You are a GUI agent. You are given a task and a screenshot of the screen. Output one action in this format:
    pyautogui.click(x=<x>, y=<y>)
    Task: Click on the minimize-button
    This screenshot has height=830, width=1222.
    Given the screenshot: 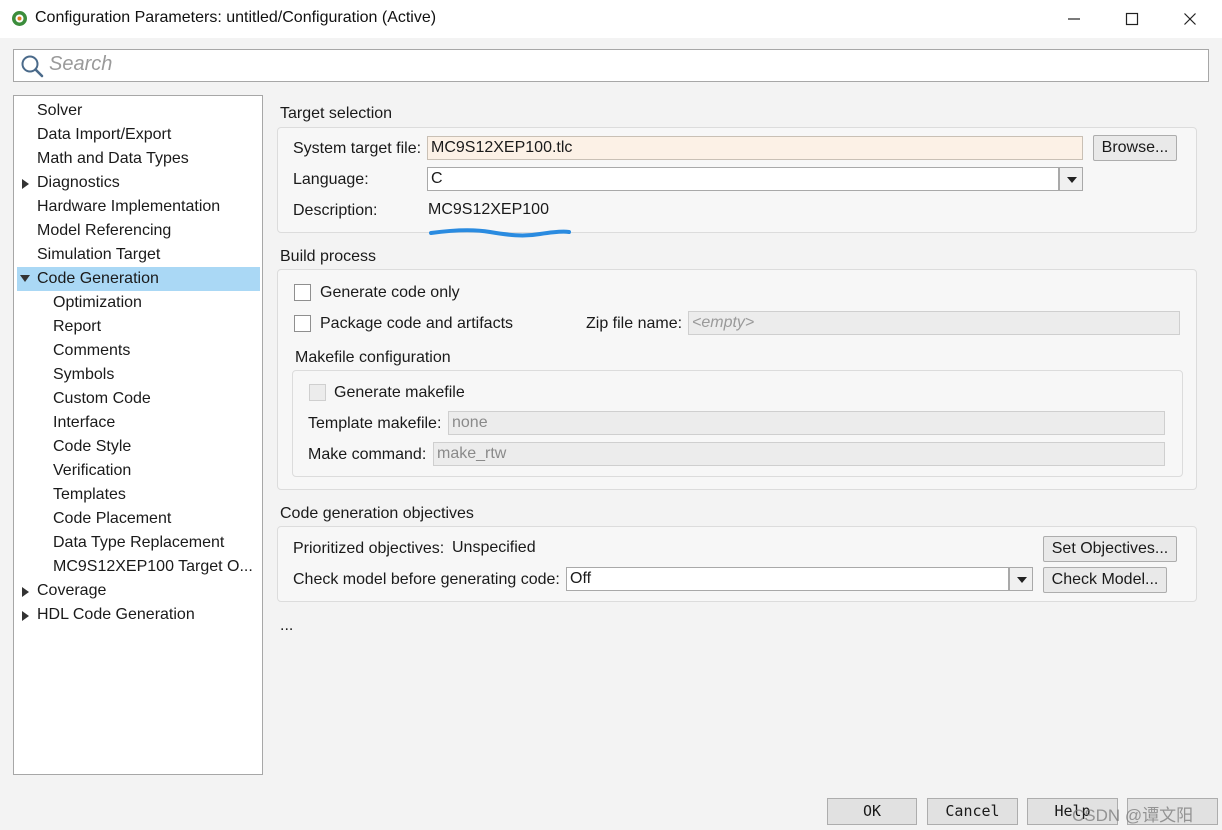 What is the action you would take?
    pyautogui.click(x=1074, y=19)
    